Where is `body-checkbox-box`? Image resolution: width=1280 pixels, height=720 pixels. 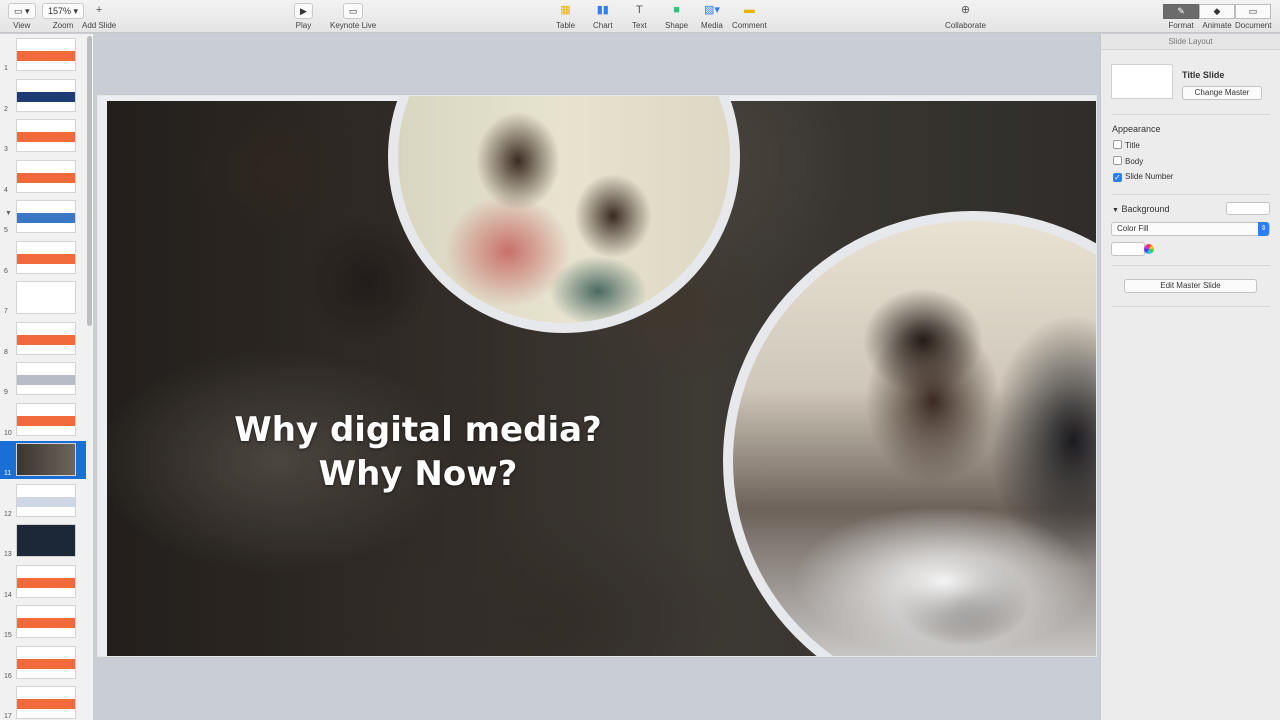
body-checkbox-box is located at coordinates (1117, 160).